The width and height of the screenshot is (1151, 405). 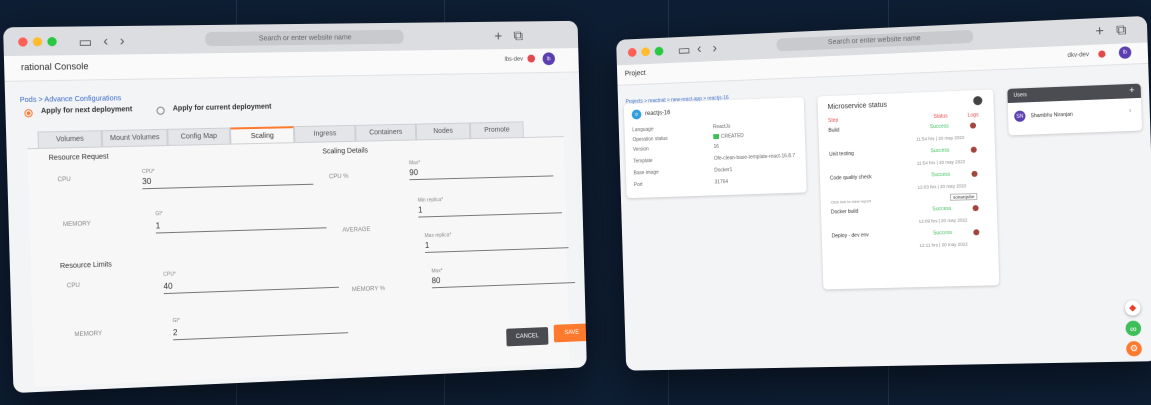 I want to click on detail-key: Language, so click(x=643, y=130).